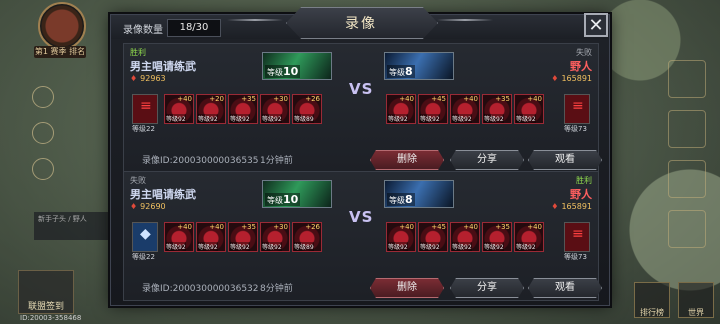 This screenshot has width=720, height=324. I want to click on chat-line: 新手子头 / 野人, so click(62, 219).